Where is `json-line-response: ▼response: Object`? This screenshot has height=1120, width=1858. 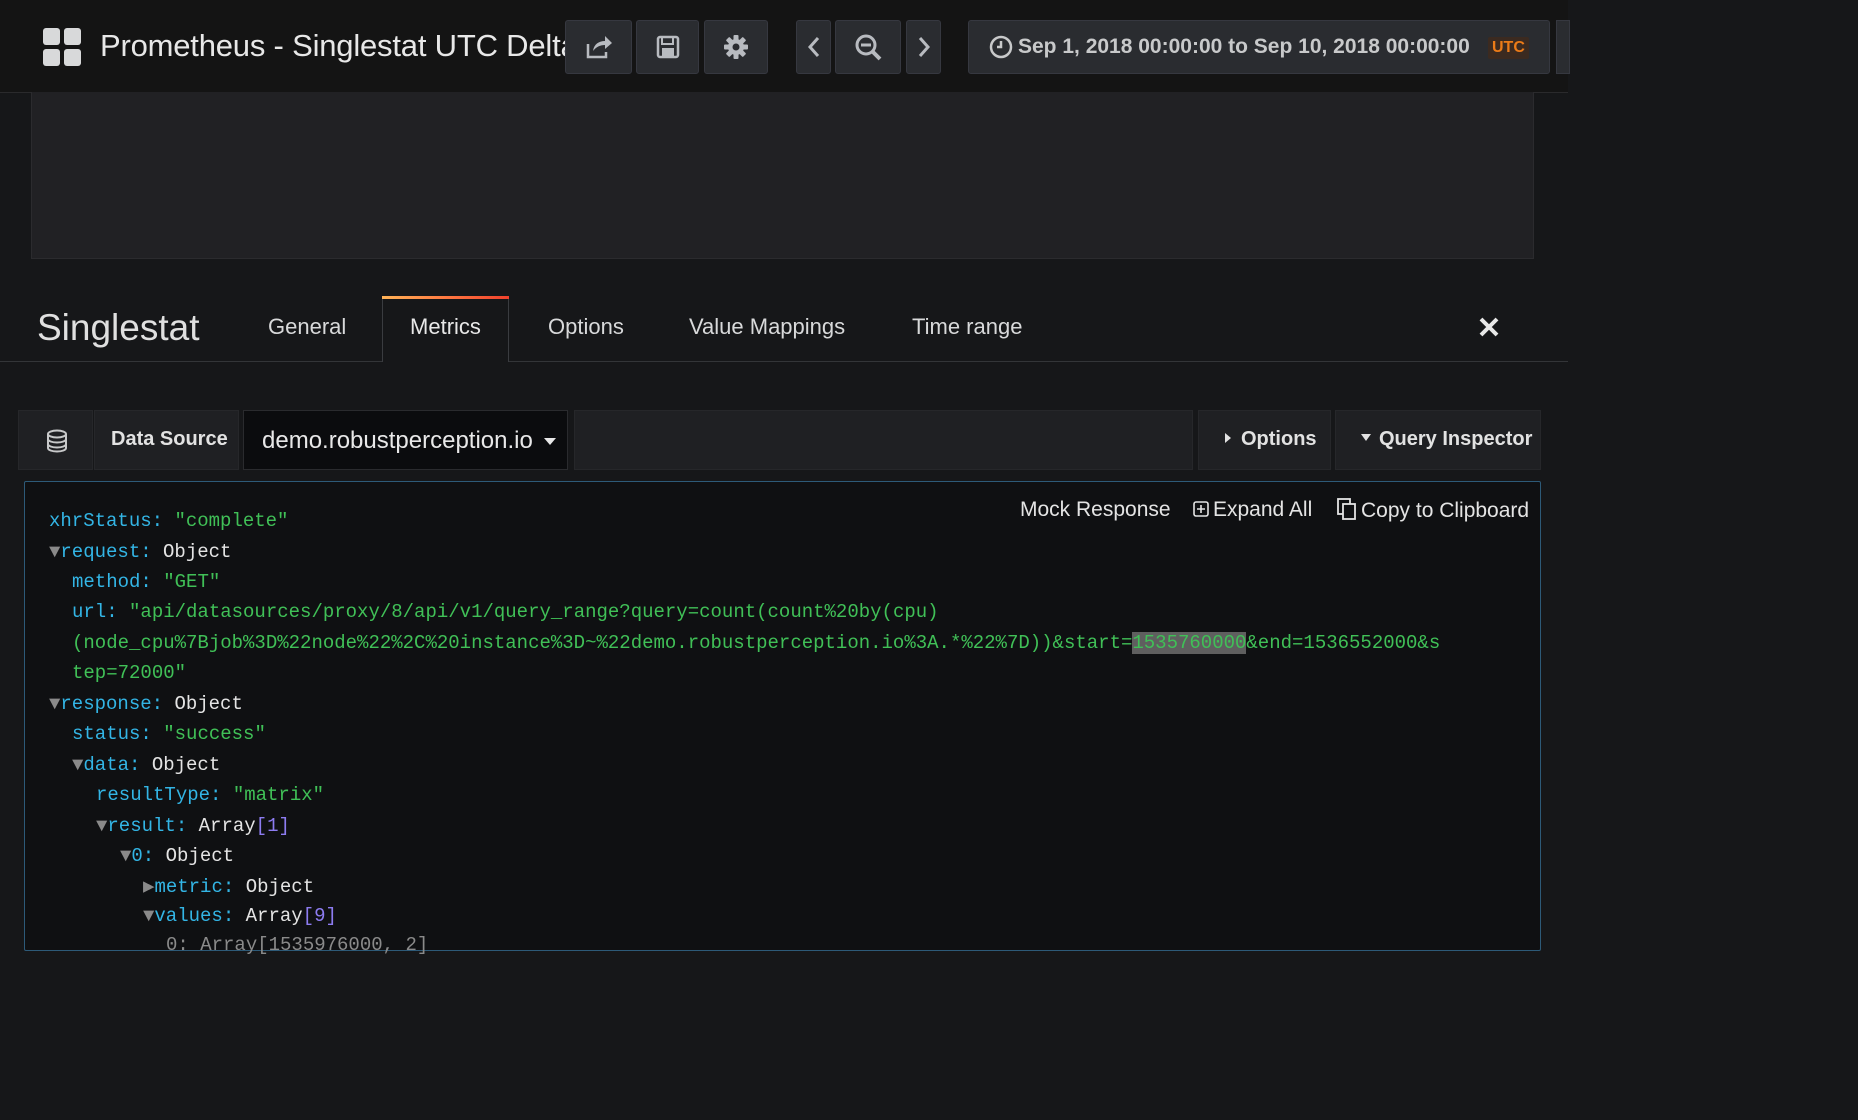 json-line-response: ▼response: Object is located at coordinates (146, 704).